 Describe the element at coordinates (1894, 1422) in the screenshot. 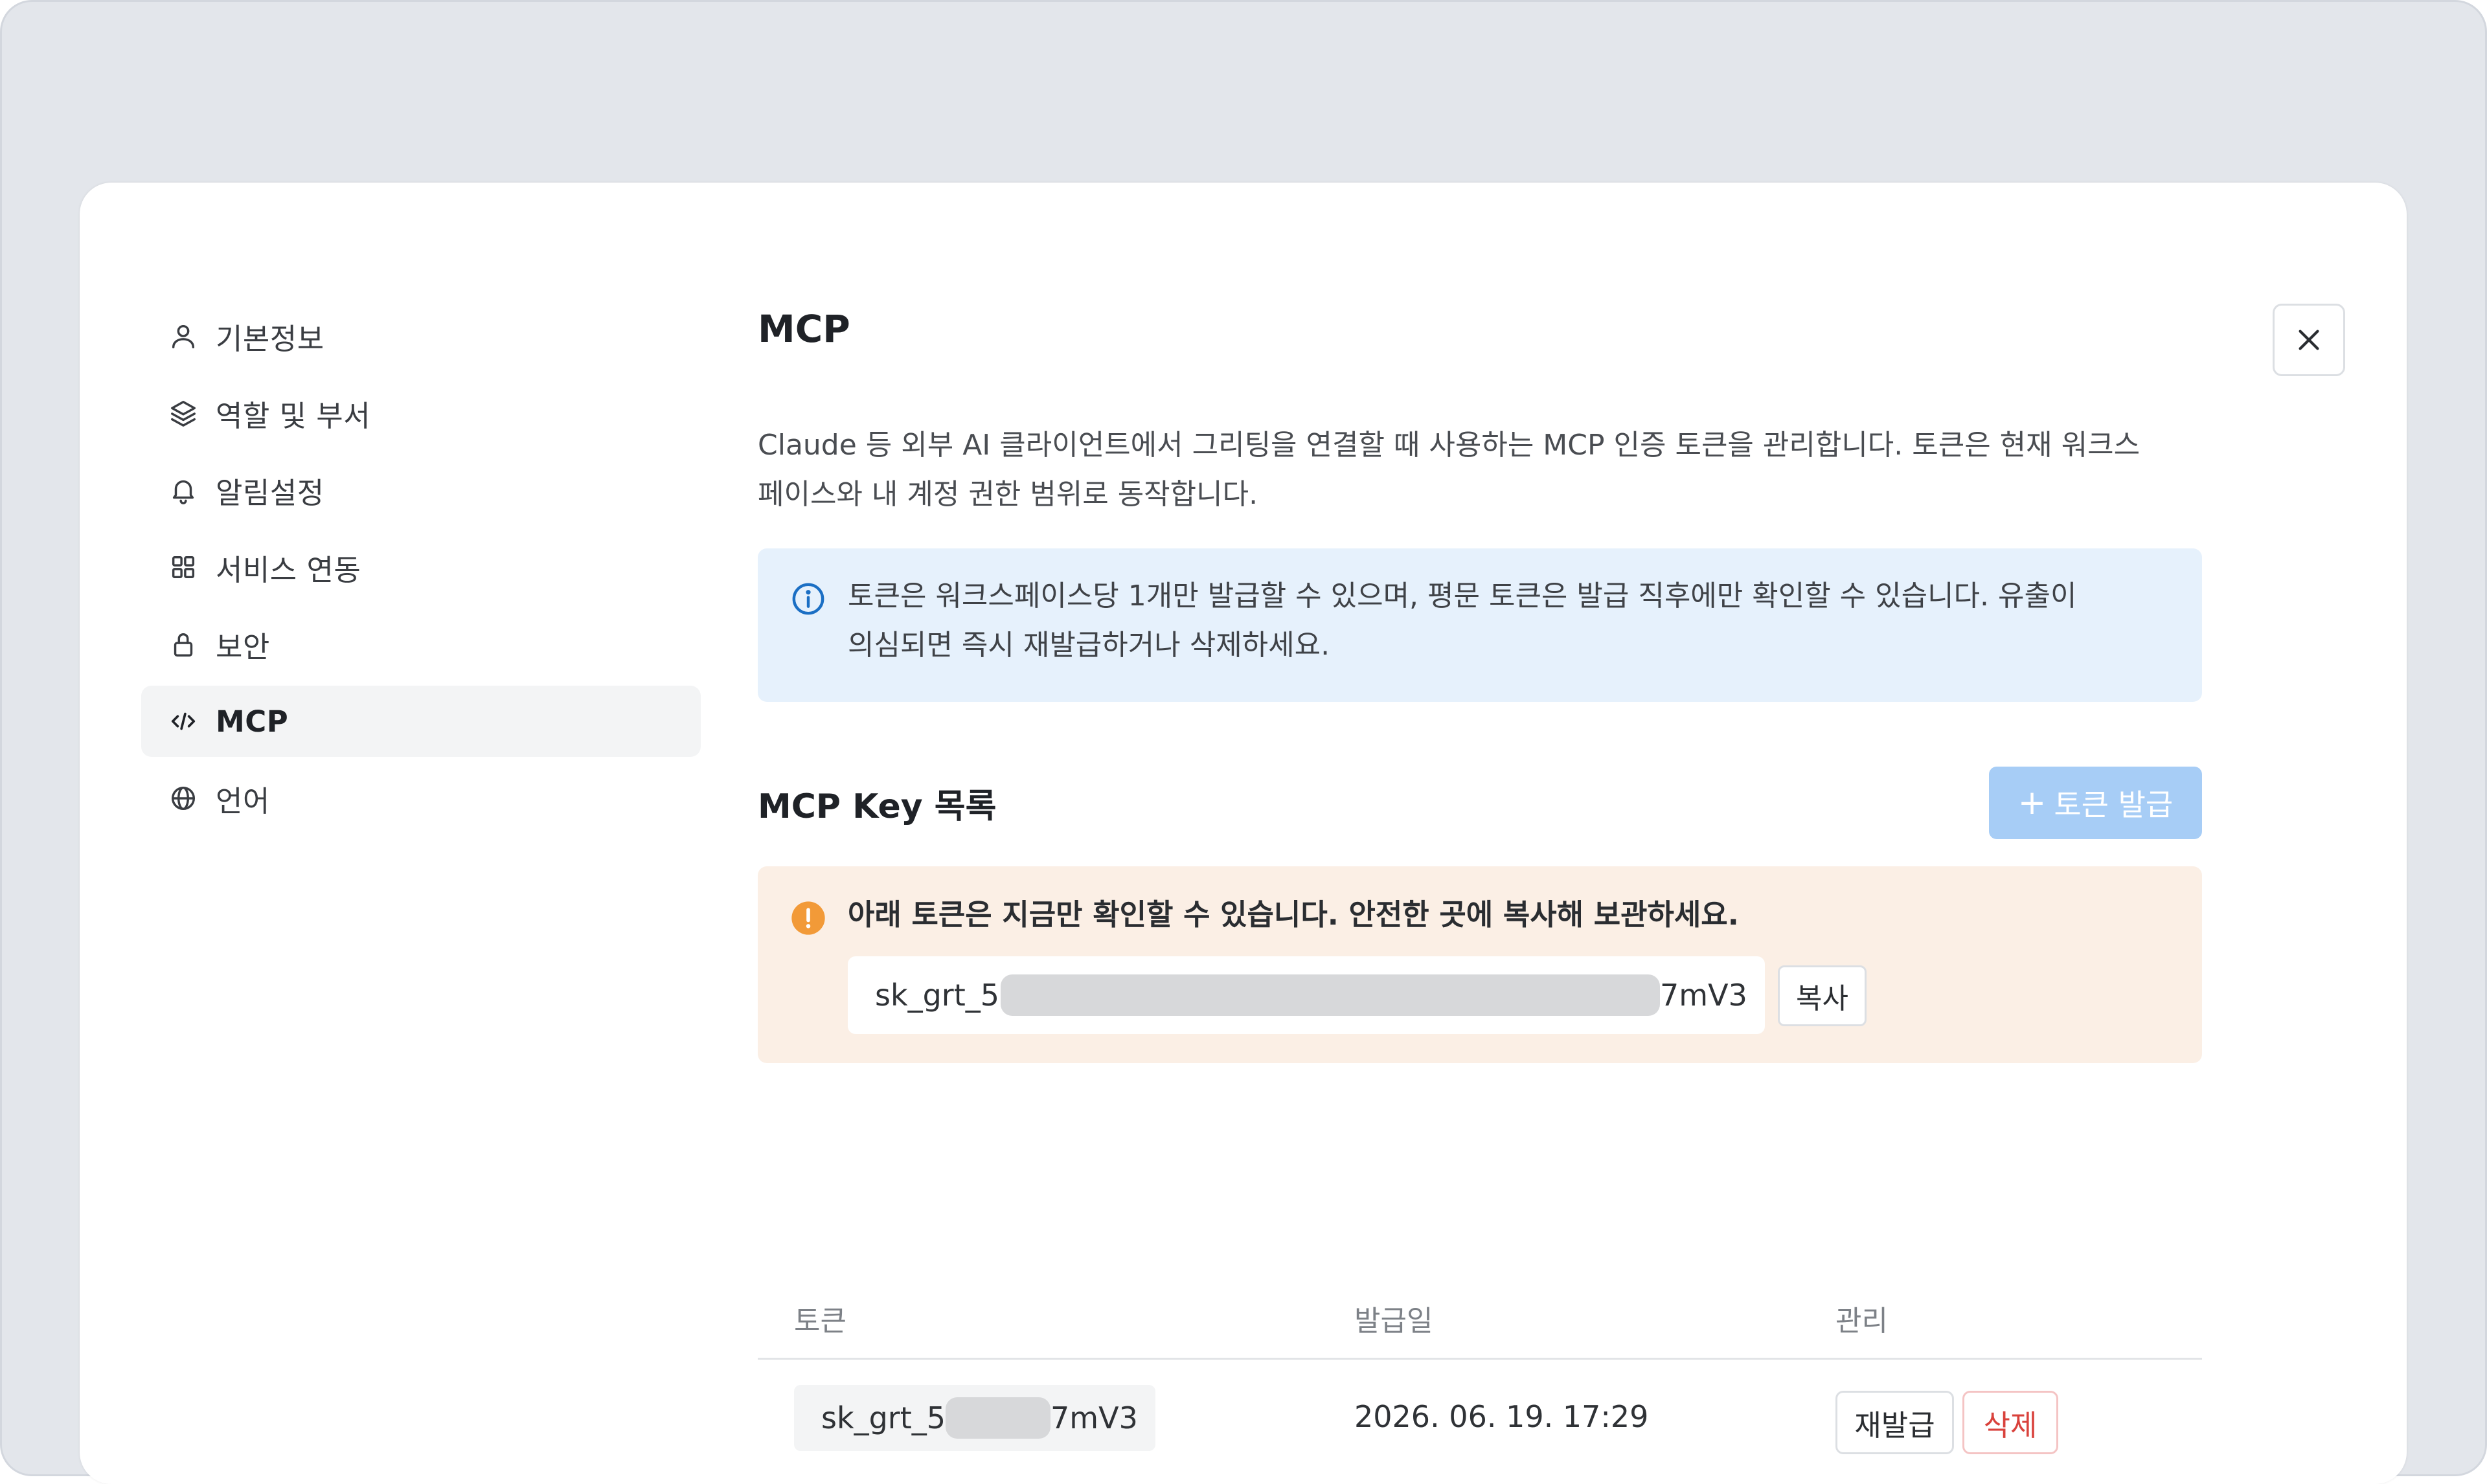

I see `reissue-button: 재발급` at that location.